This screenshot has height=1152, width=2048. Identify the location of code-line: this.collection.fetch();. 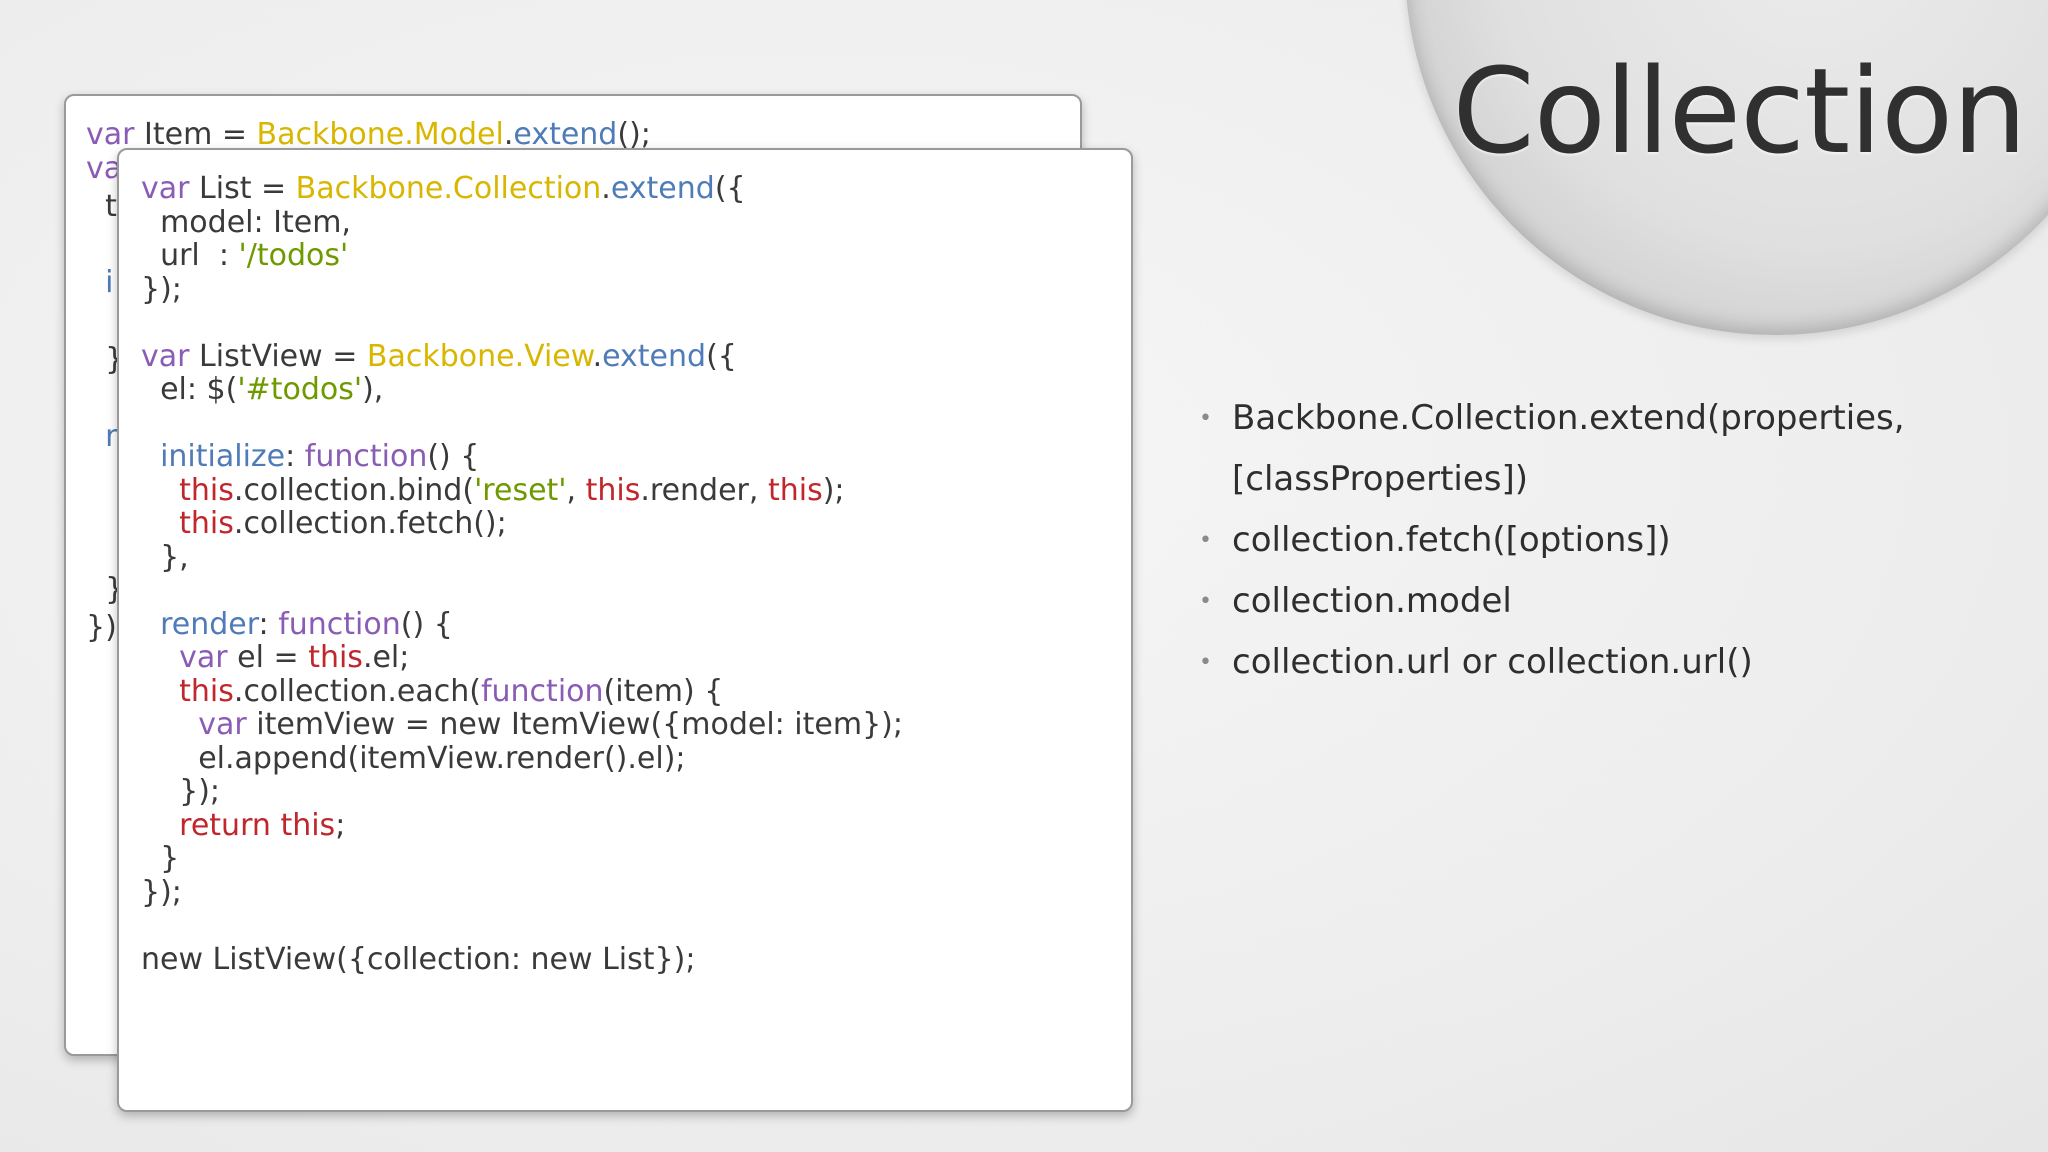
(522, 524).